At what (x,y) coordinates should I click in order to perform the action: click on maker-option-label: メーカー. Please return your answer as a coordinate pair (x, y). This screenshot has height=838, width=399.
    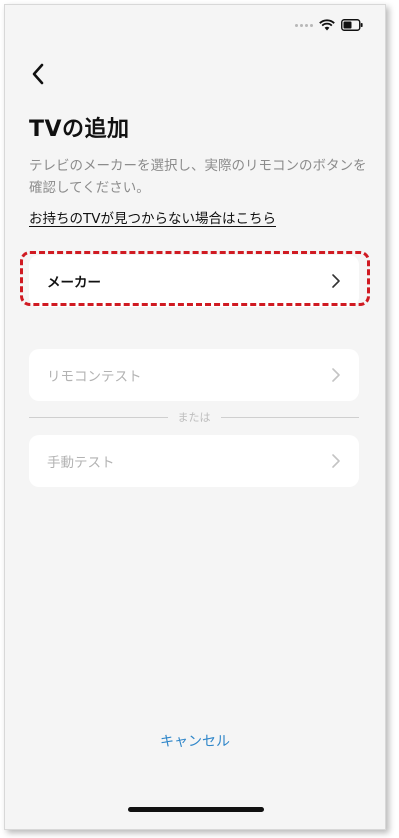
    Looking at the image, I should click on (74, 283).